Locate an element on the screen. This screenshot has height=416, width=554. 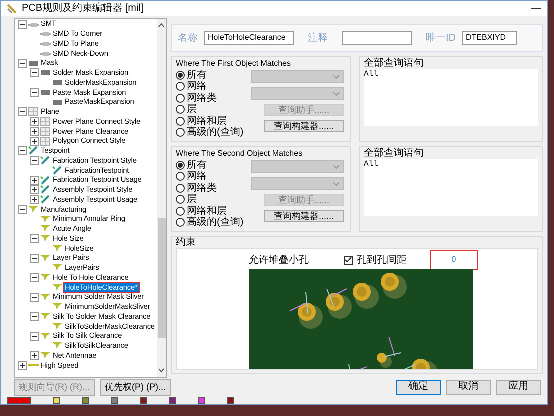
check-icon is located at coordinates (348, 260).